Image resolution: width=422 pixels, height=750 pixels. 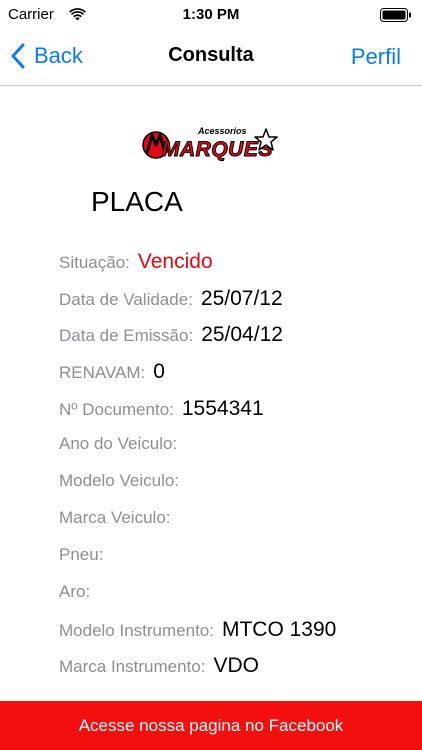 What do you see at coordinates (18, 56) in the screenshot?
I see `chevron-left-icon` at bounding box center [18, 56].